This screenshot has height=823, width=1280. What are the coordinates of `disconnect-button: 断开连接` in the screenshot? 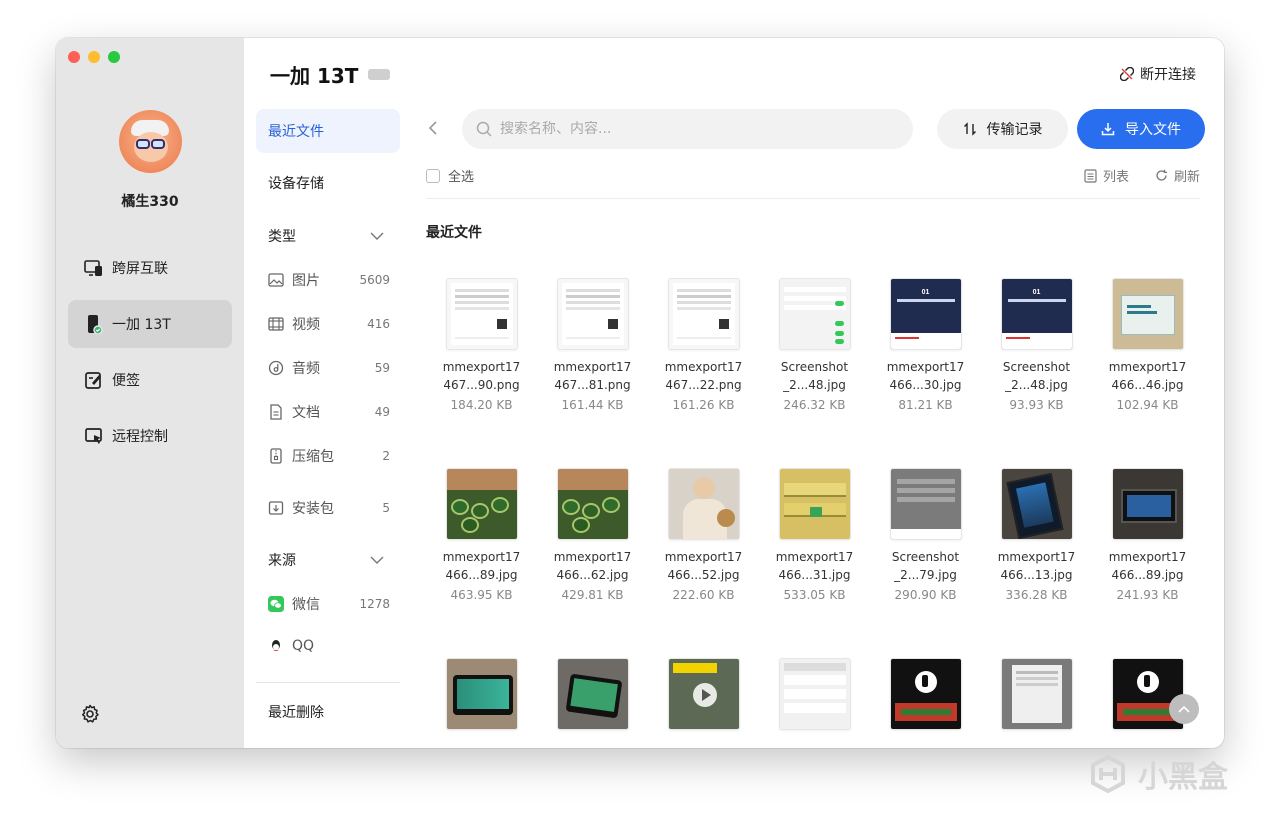 It's located at (1158, 74).